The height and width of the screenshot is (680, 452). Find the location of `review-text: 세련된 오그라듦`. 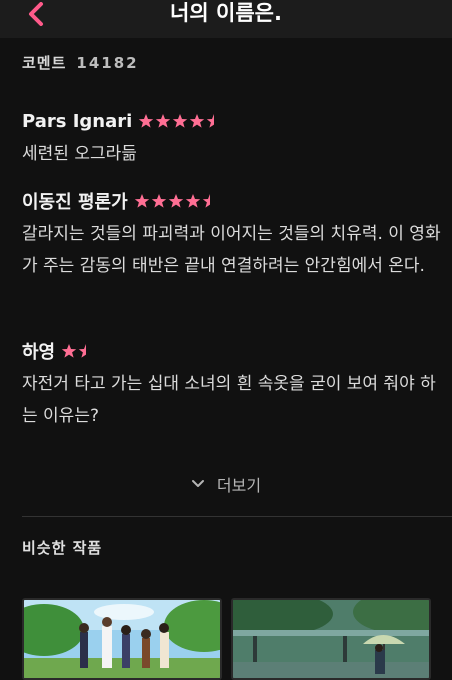

review-text: 세련된 오그라듦 is located at coordinates (79, 154).